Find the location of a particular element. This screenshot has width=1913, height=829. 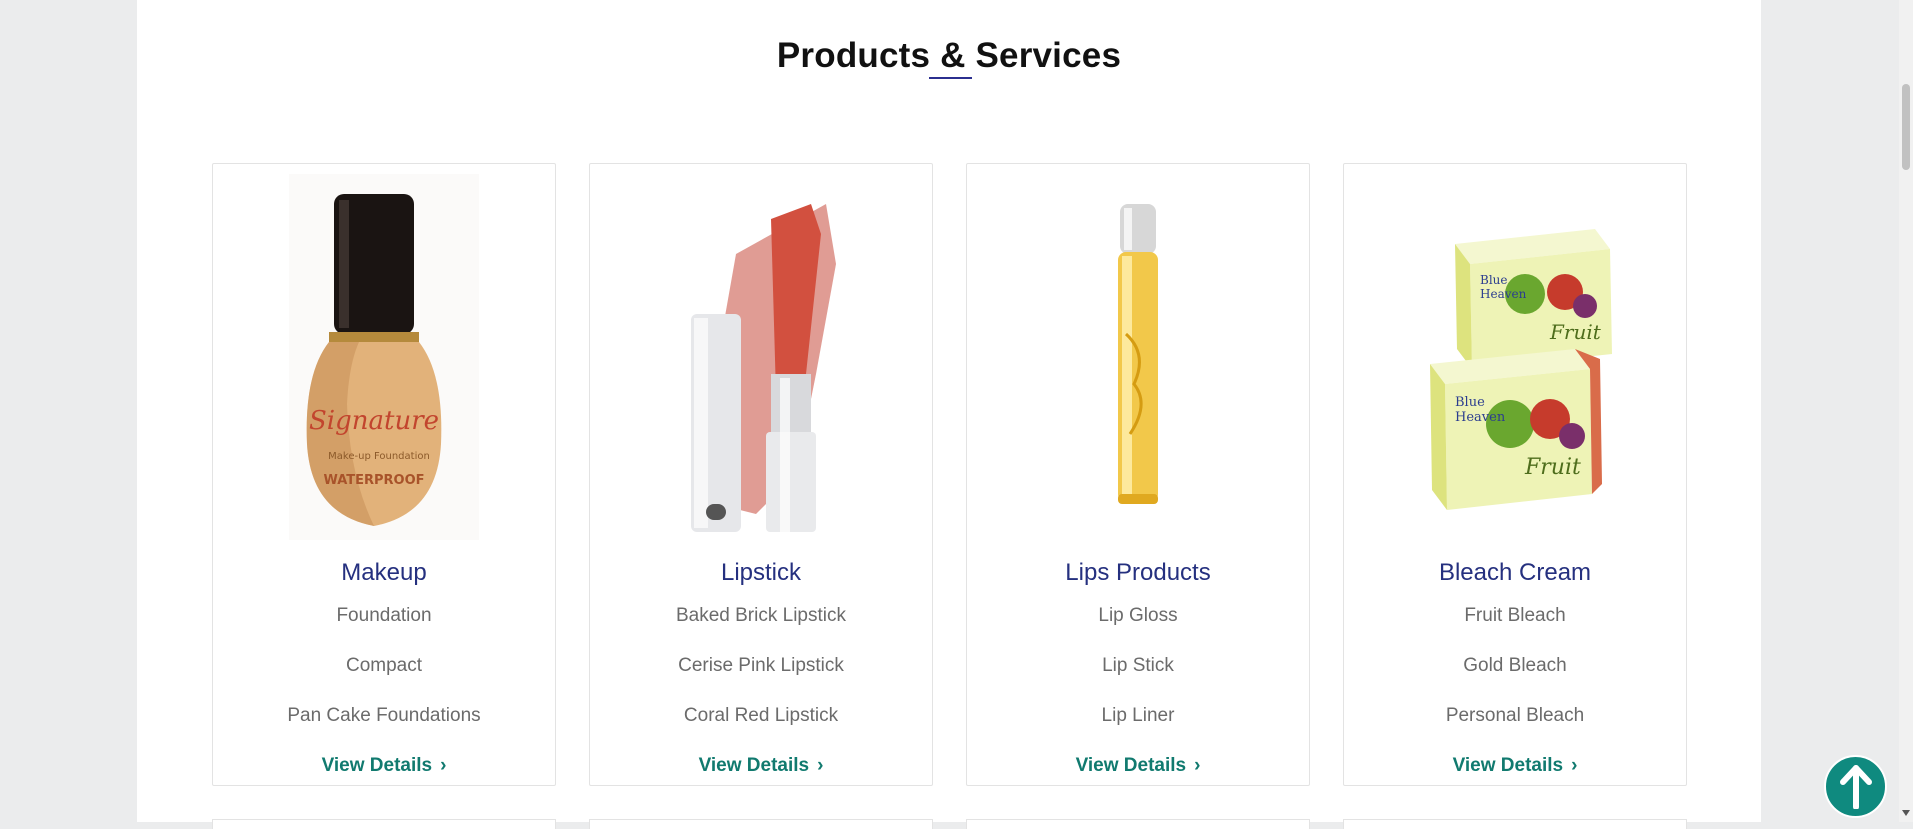

bleach-cream-boxes-image: Blue Heaven Fruit Blue Heaven Fruit is located at coordinates (1515, 357).